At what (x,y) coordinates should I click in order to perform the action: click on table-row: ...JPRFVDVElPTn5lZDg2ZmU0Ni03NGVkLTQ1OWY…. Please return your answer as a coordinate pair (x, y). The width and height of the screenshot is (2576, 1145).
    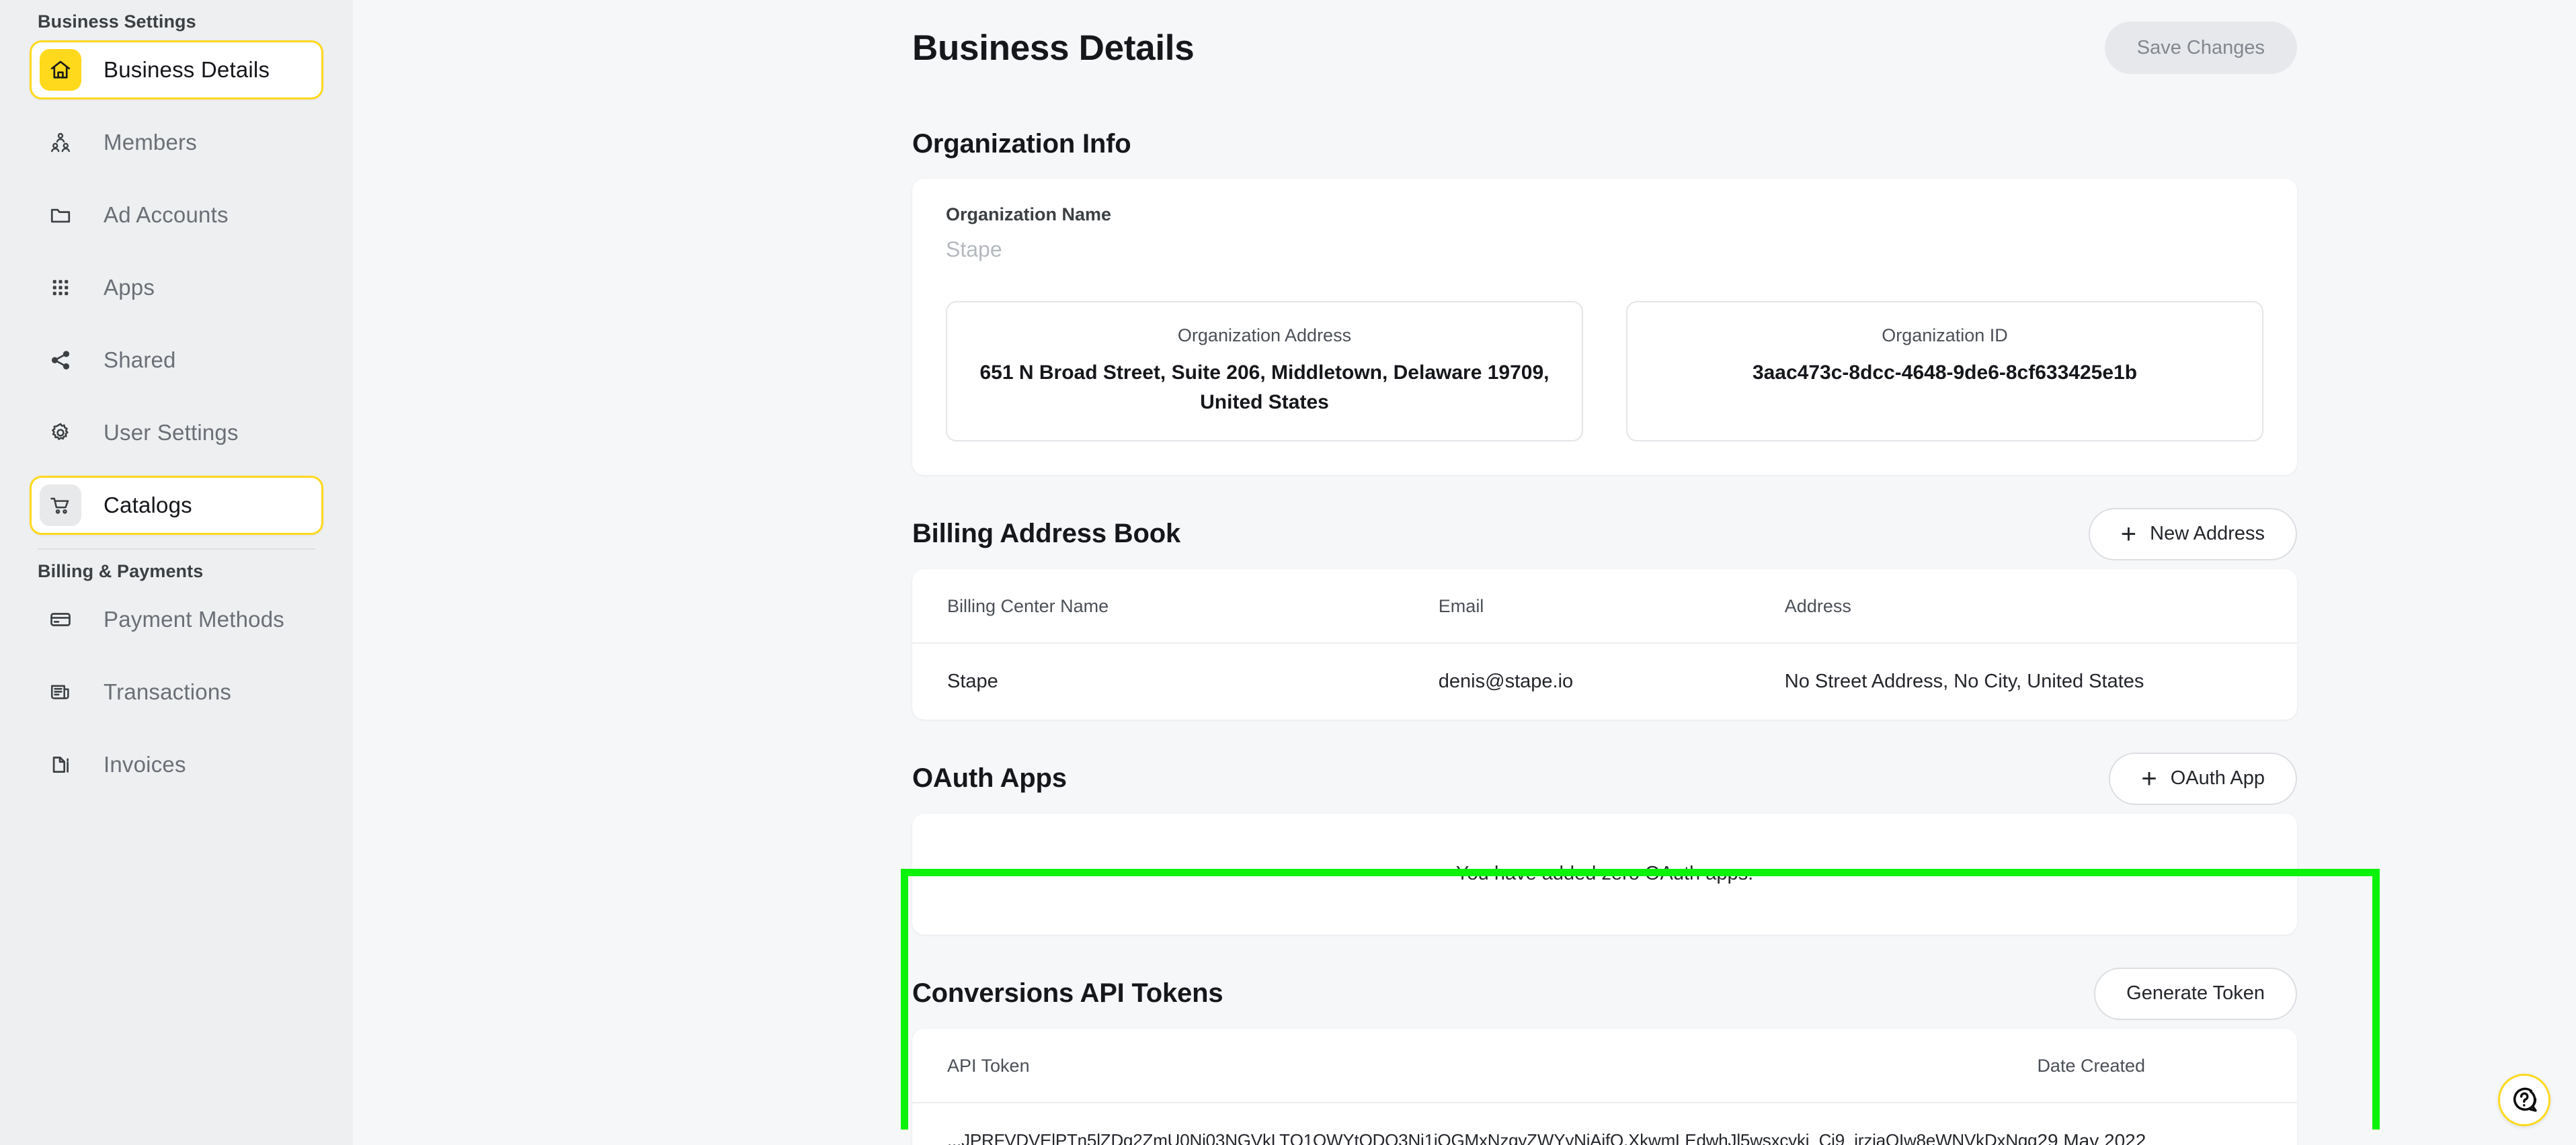
    Looking at the image, I should click on (1604, 1124).